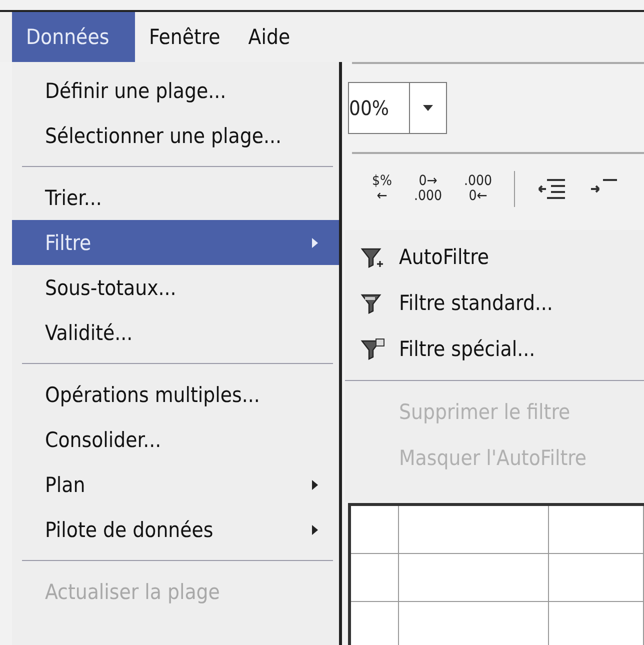 This screenshot has width=644, height=645. What do you see at coordinates (428, 189) in the screenshot?
I see `toolbar-button: 0→ .000` at bounding box center [428, 189].